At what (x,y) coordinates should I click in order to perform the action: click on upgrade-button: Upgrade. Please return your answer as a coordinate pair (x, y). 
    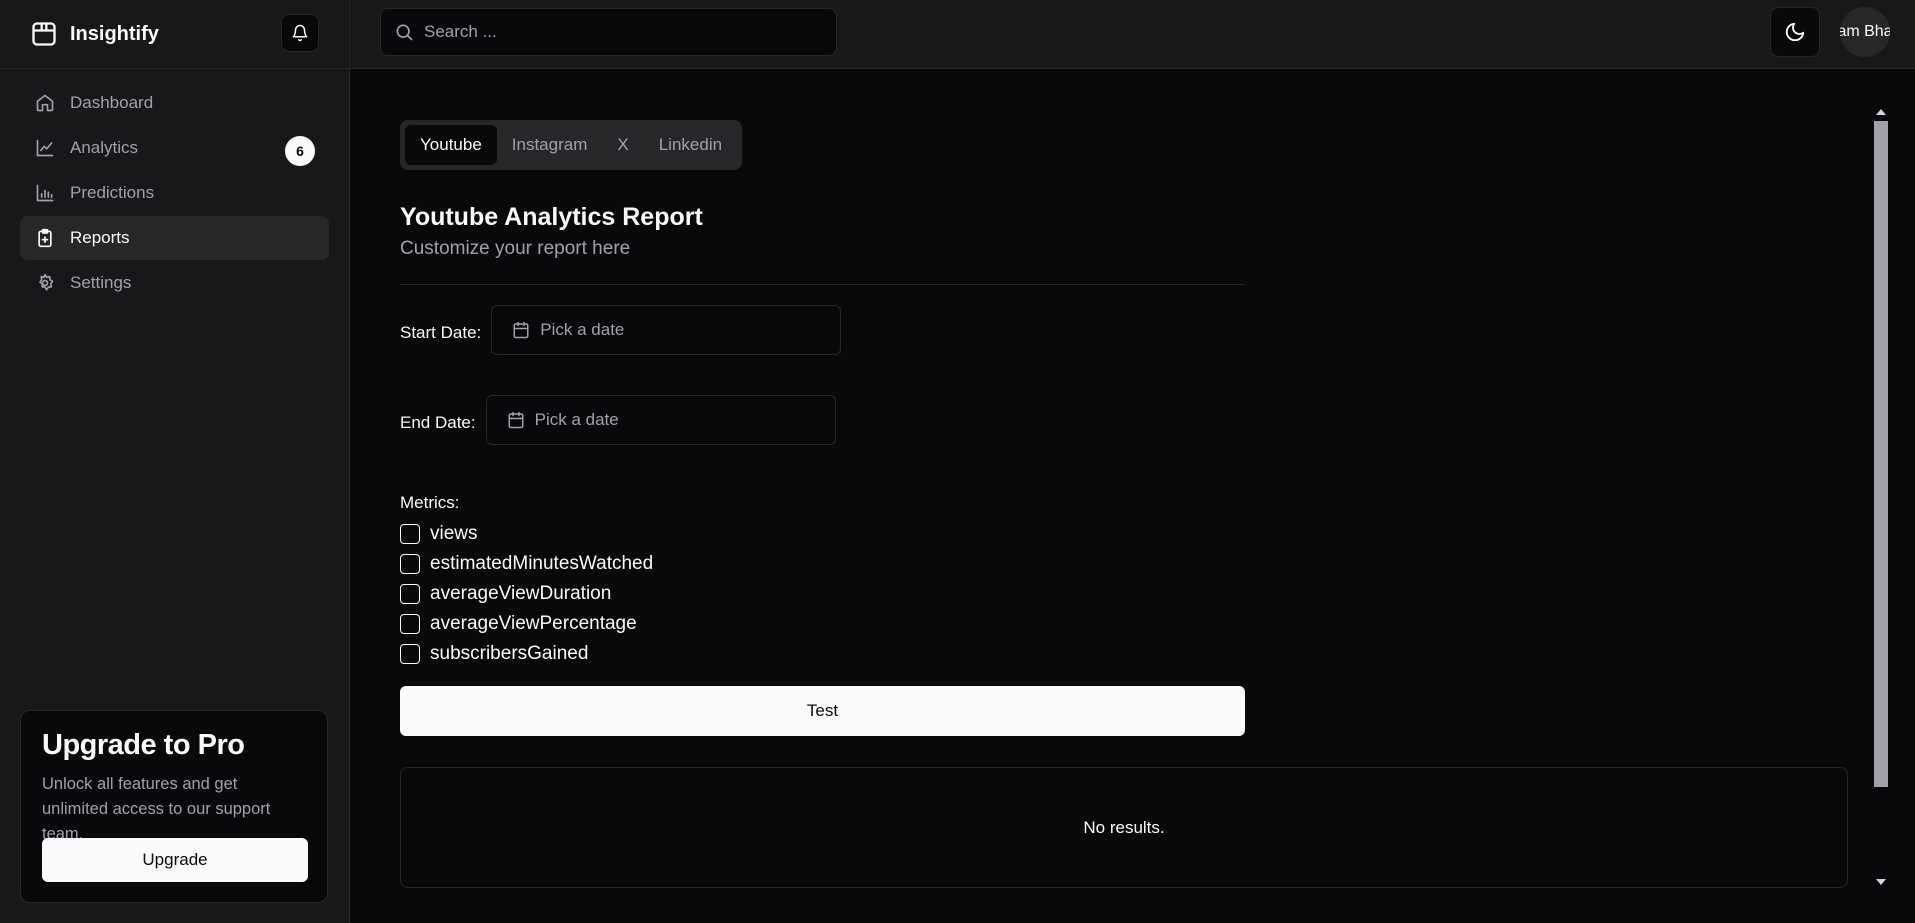
    Looking at the image, I should click on (175, 860).